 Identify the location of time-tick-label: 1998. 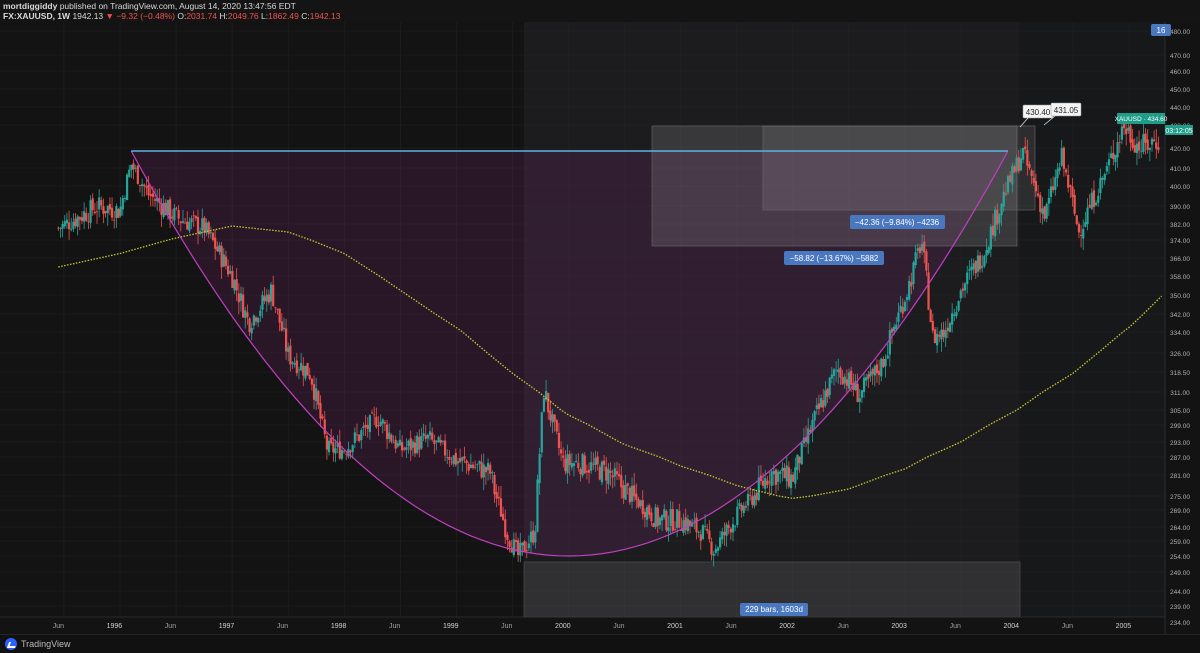
(339, 626).